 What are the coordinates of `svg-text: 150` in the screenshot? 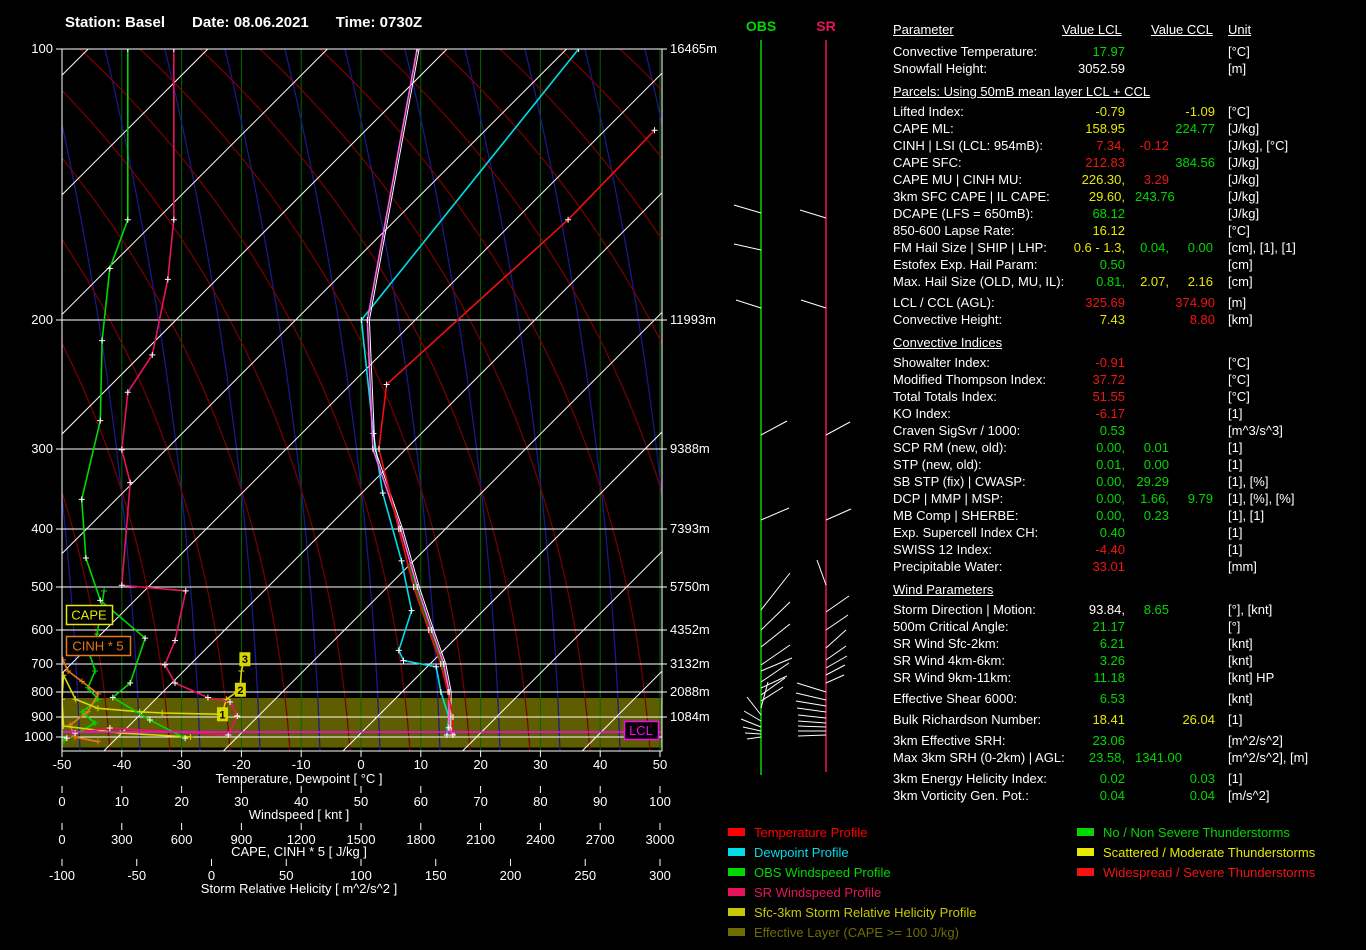 It's located at (436, 875).